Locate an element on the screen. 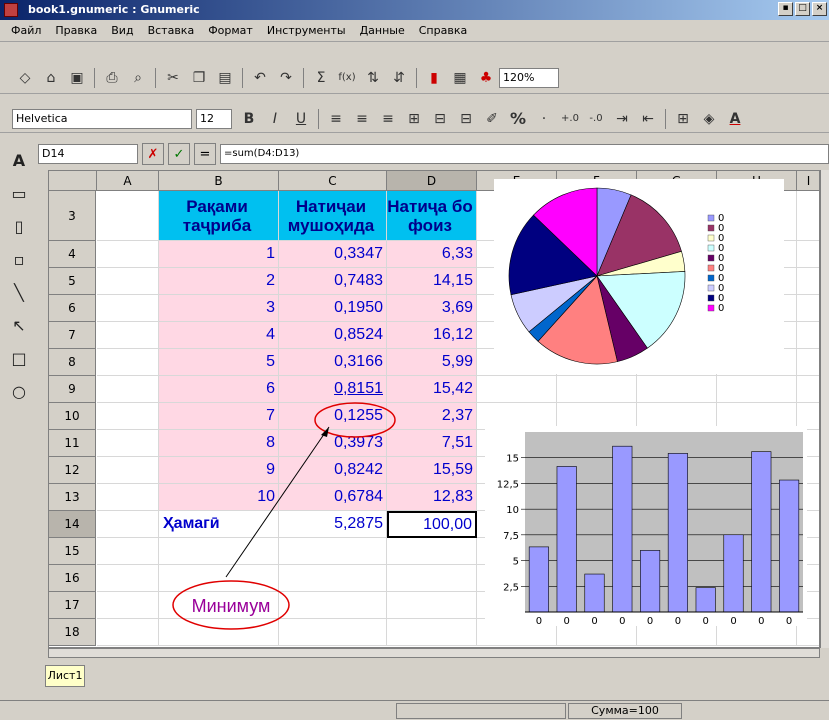 The width and height of the screenshot is (829, 720). table-cell-b: 3 is located at coordinates (219, 308).